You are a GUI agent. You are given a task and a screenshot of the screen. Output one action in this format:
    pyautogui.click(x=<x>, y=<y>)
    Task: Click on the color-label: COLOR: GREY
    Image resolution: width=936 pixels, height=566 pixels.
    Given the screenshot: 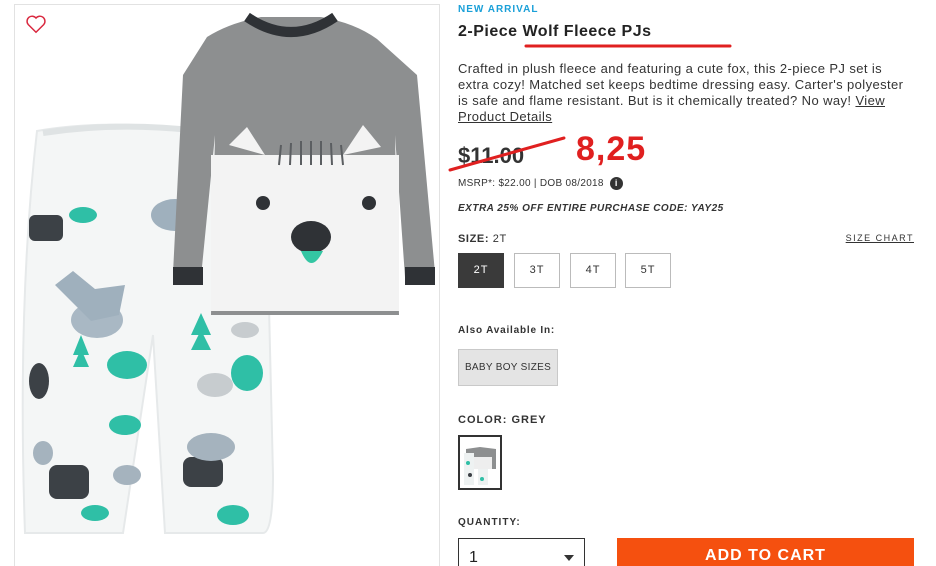 What is the action you would take?
    pyautogui.click(x=502, y=420)
    